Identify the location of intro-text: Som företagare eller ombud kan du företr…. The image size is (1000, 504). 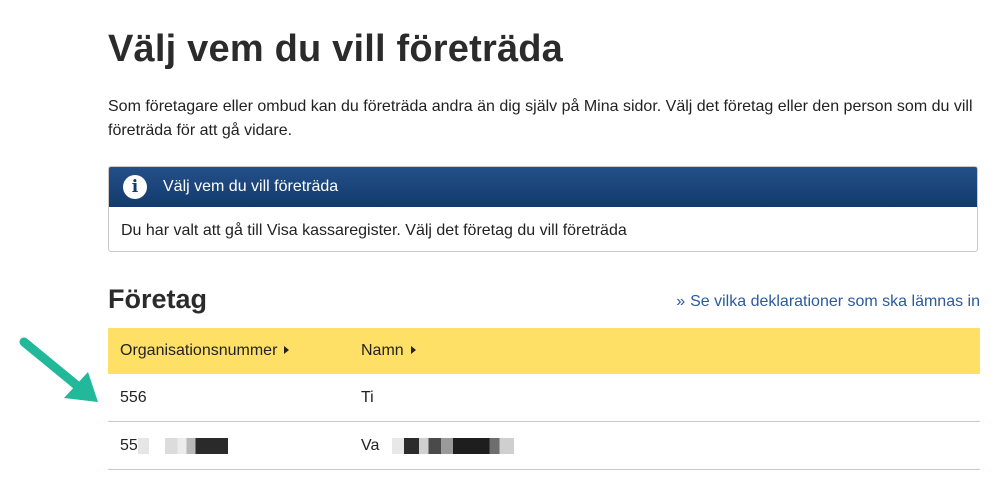
(540, 118).